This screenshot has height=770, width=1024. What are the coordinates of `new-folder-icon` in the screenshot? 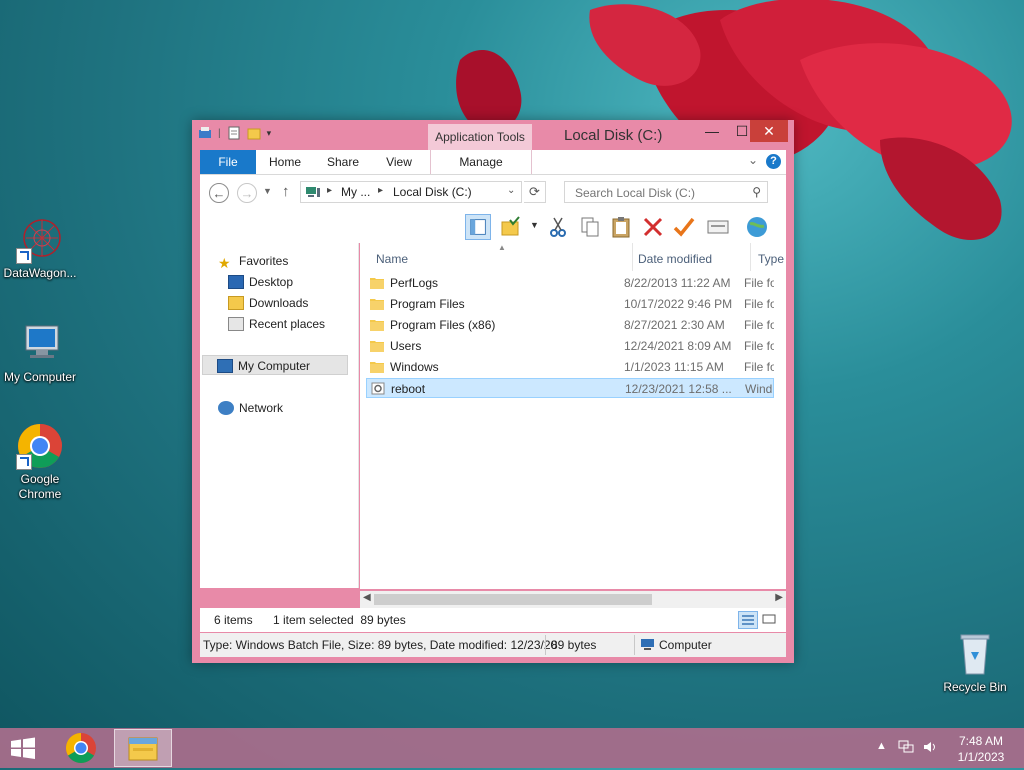 It's located at (254, 133).